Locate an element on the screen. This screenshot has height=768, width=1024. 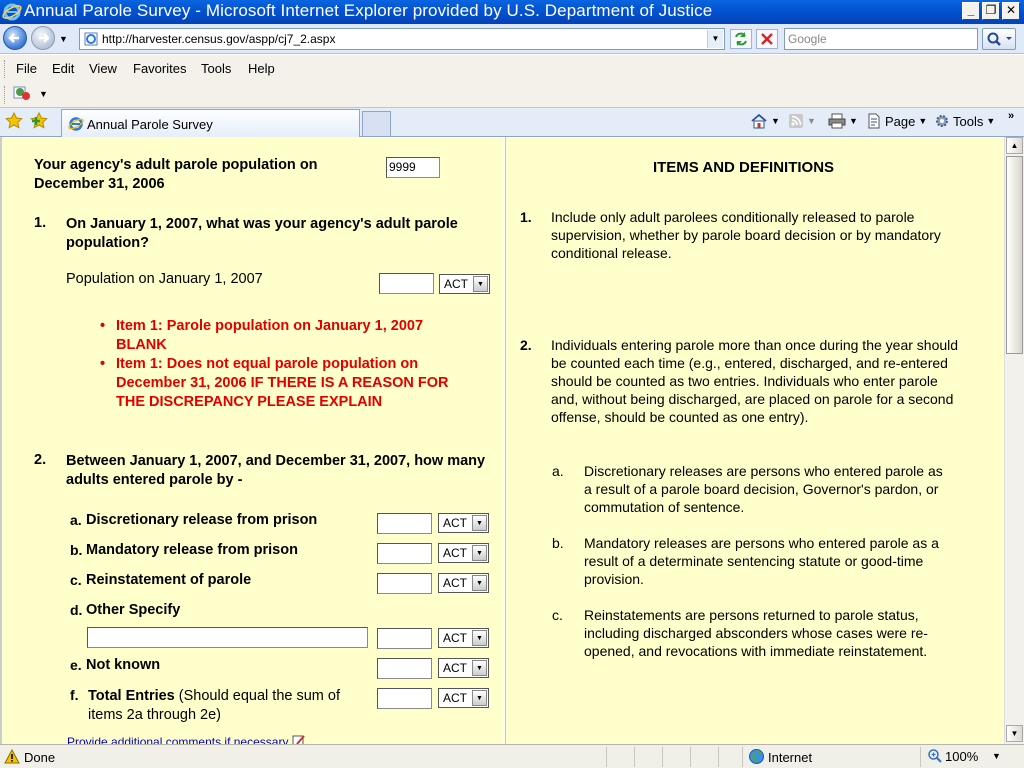
q2b-letter: b. is located at coordinates (76, 550).